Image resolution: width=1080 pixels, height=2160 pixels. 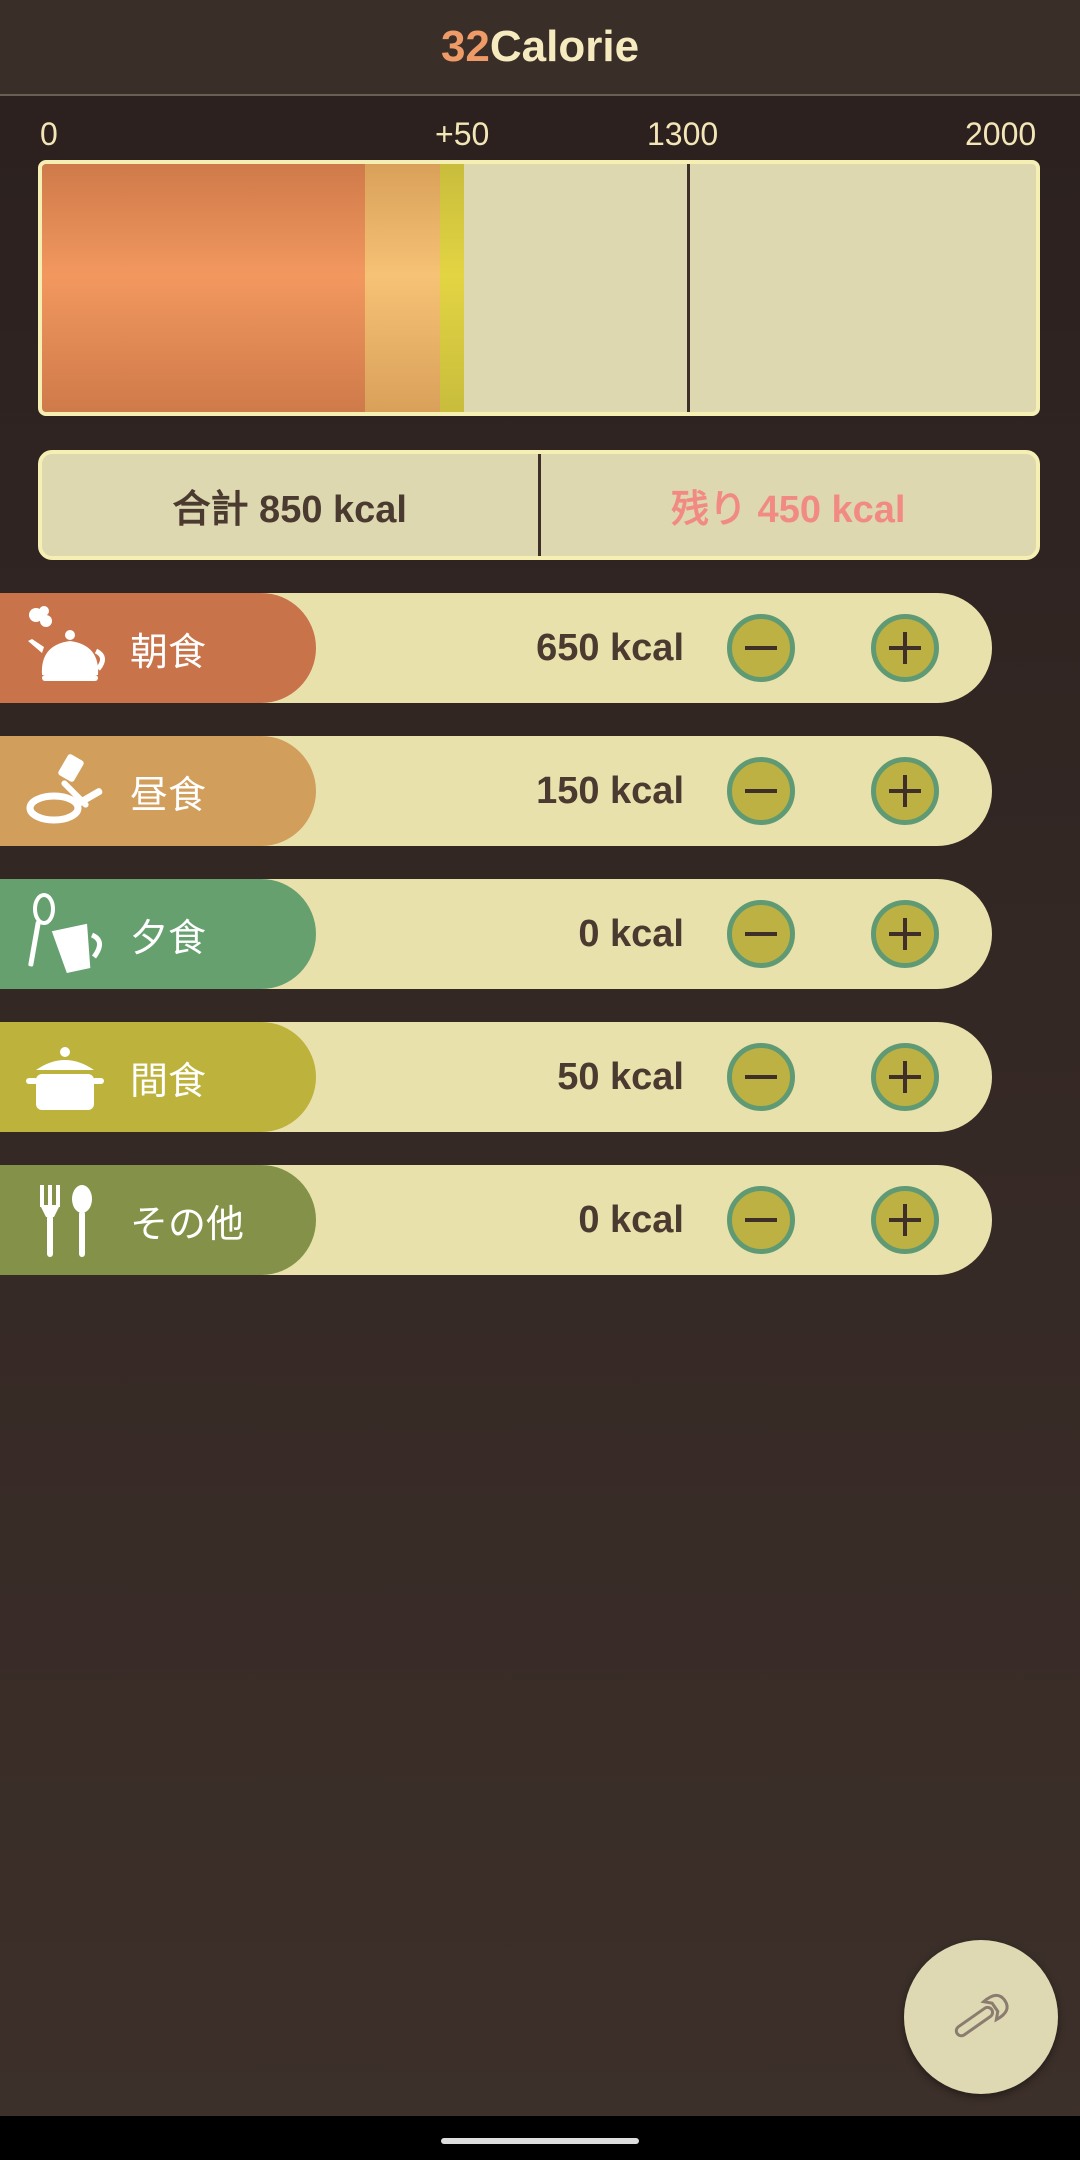 What do you see at coordinates (168, 938) in the screenshot?
I see `meal-name: 夕食` at bounding box center [168, 938].